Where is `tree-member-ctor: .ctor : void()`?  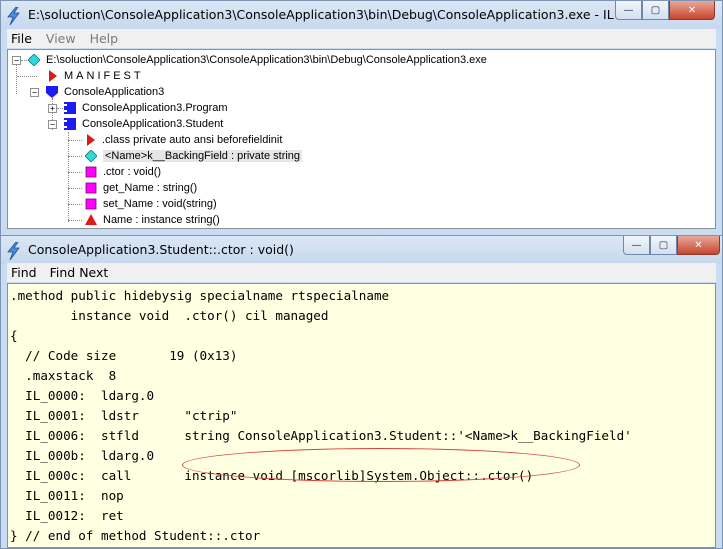 tree-member-ctor: .ctor : void() is located at coordinates (123, 172).